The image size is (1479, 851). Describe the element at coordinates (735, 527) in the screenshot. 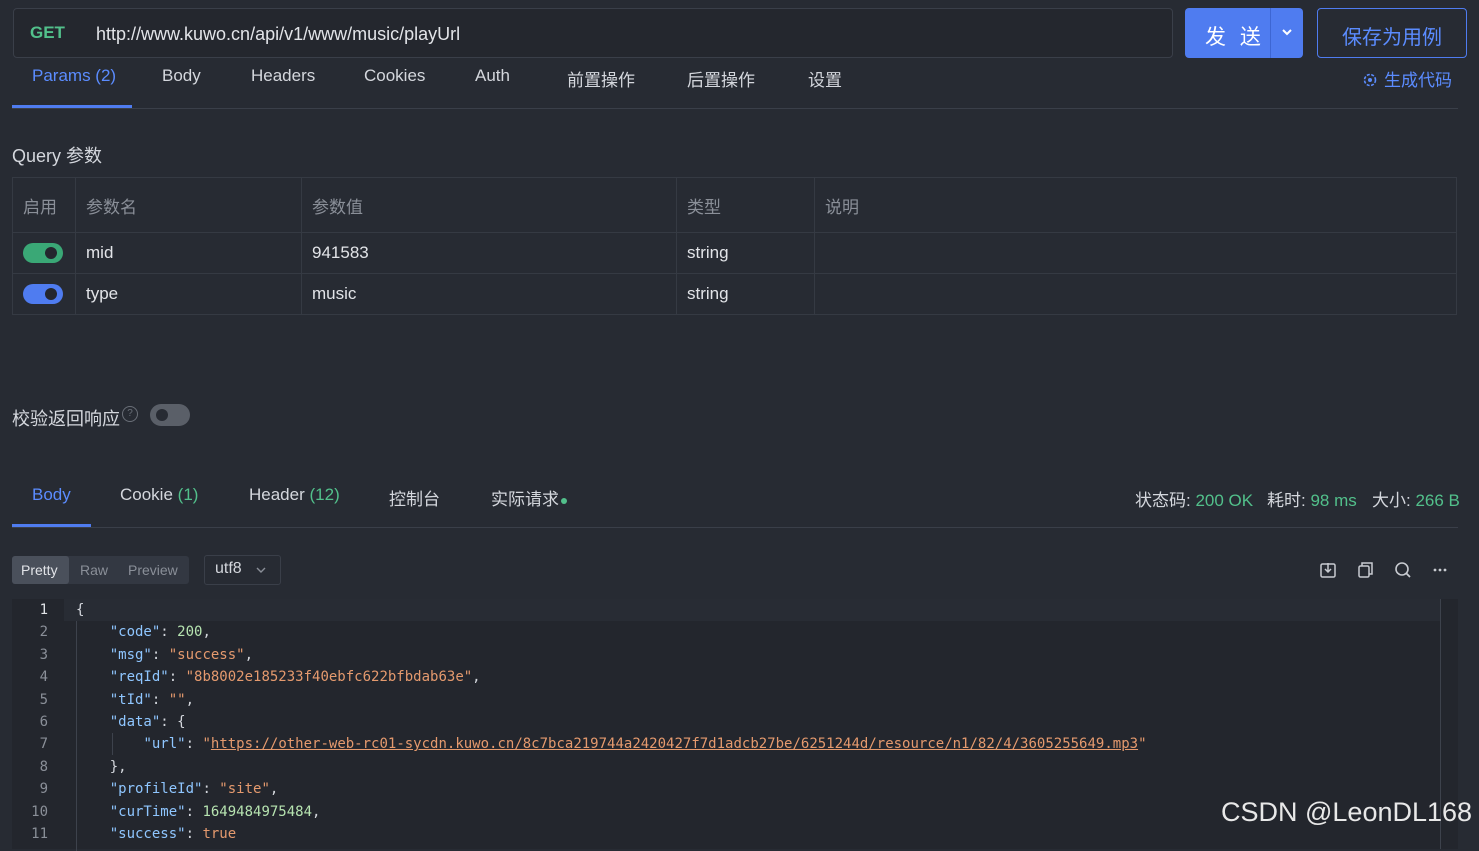

I see `response-tabs-divider` at that location.